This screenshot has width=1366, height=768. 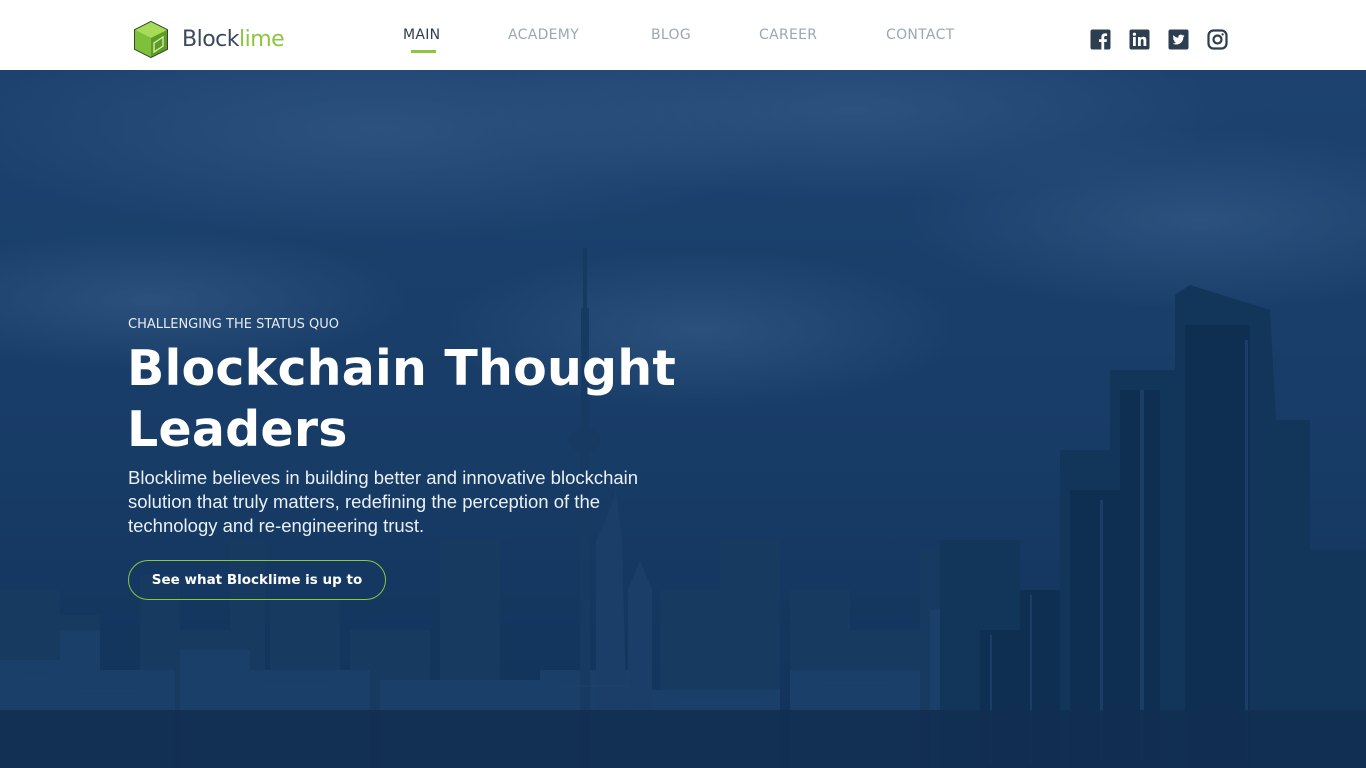 I want to click on nav-item-label: BLOG, so click(x=671, y=35).